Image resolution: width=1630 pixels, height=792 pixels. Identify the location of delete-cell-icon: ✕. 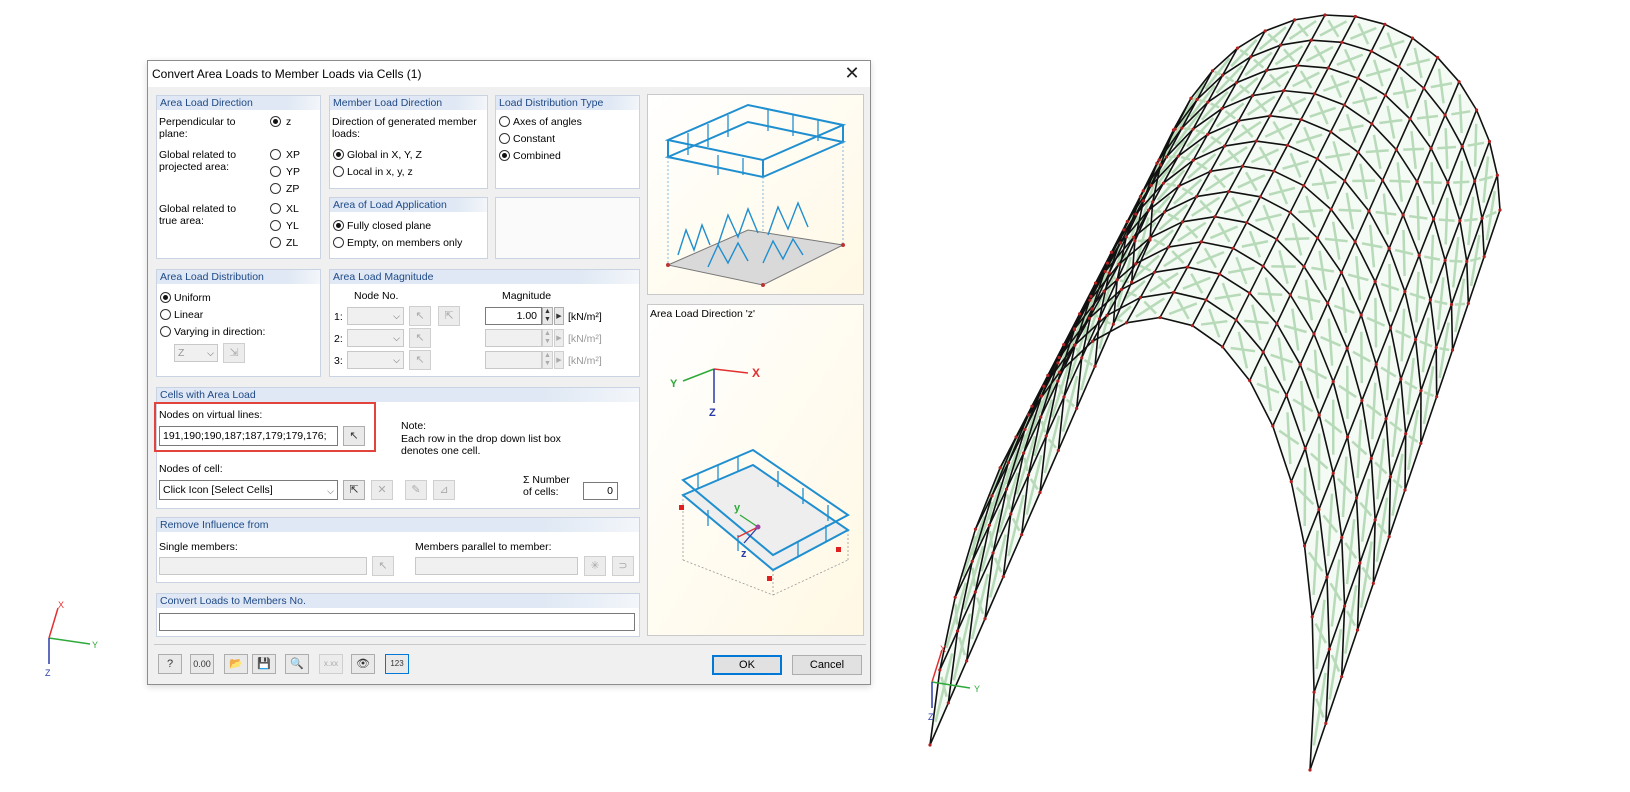
(382, 490).